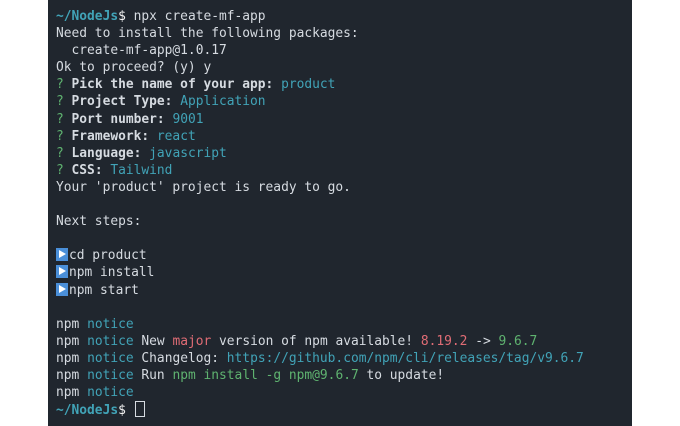  What do you see at coordinates (344, 272) in the screenshot?
I see `step-item: npm install` at bounding box center [344, 272].